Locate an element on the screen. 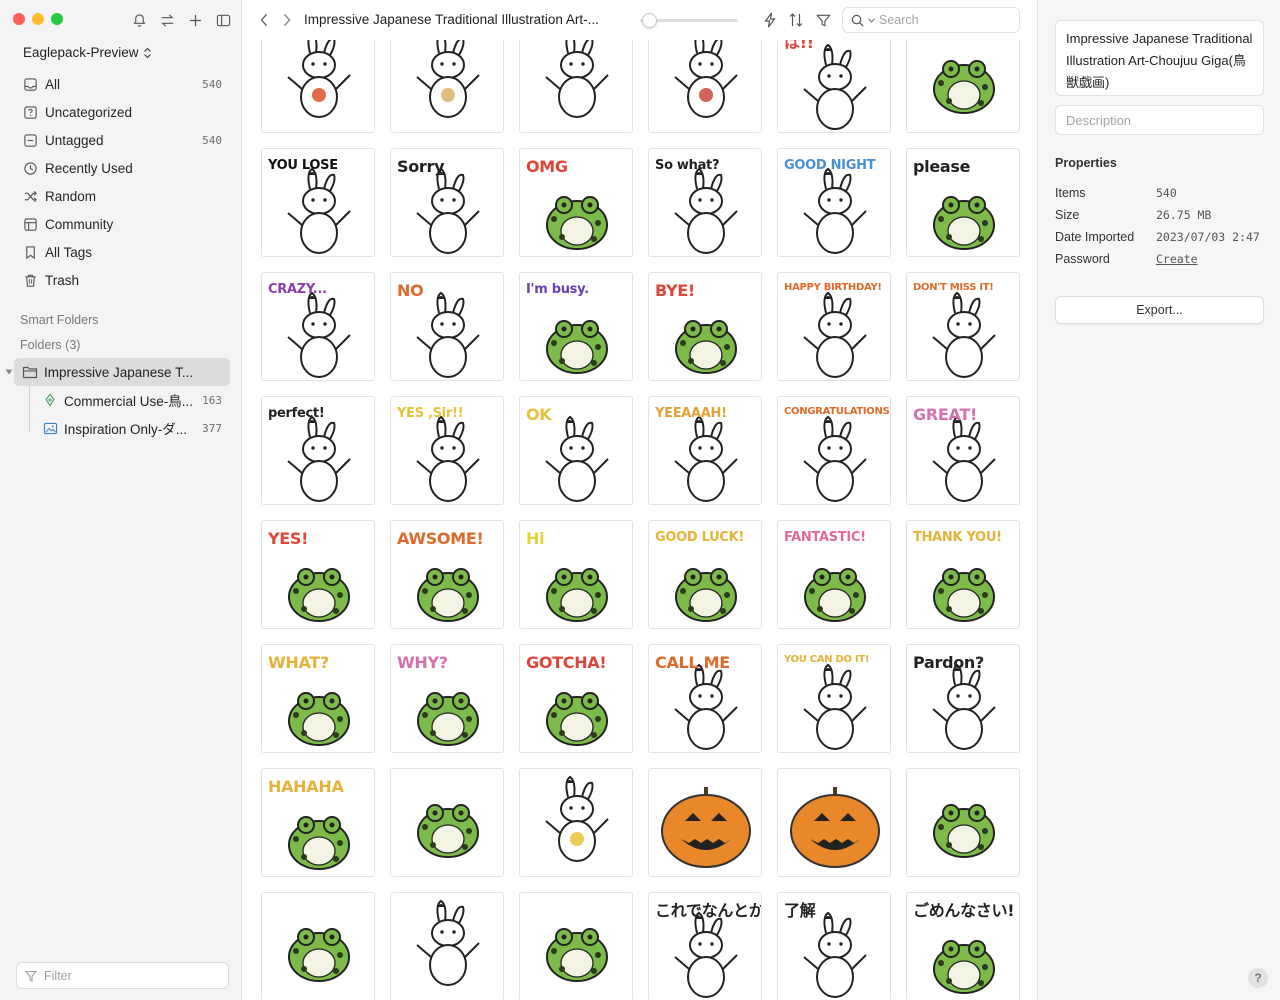  asset-thumbnail: WHY? is located at coordinates (447, 698).